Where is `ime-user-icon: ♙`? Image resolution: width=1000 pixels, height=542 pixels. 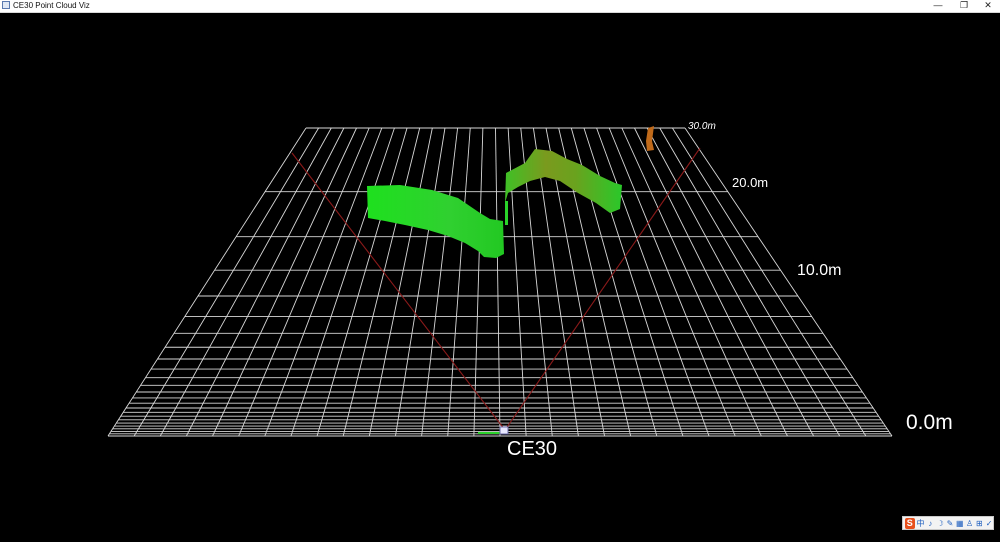 ime-user-icon: ♙ is located at coordinates (970, 523).